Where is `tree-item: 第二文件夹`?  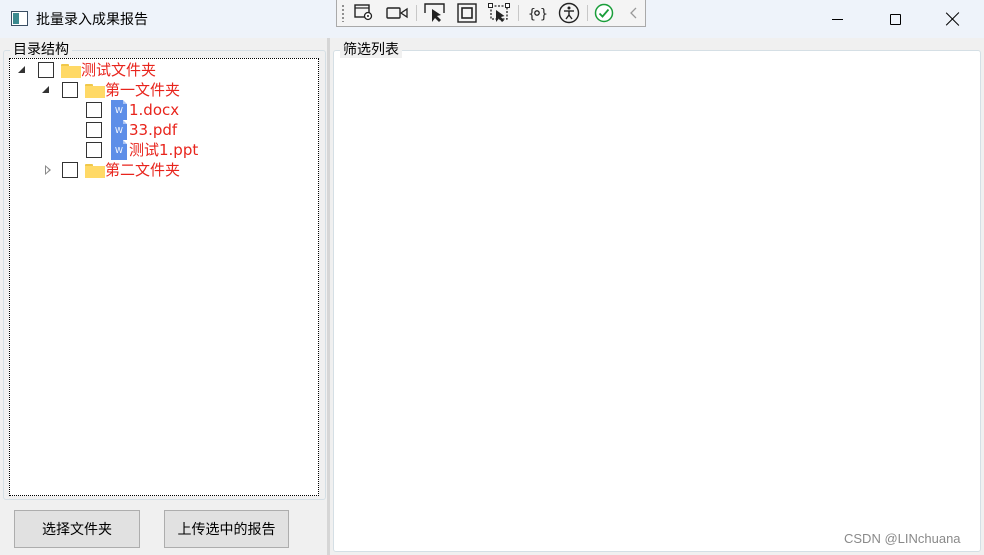 tree-item: 第二文件夹 is located at coordinates (160, 170).